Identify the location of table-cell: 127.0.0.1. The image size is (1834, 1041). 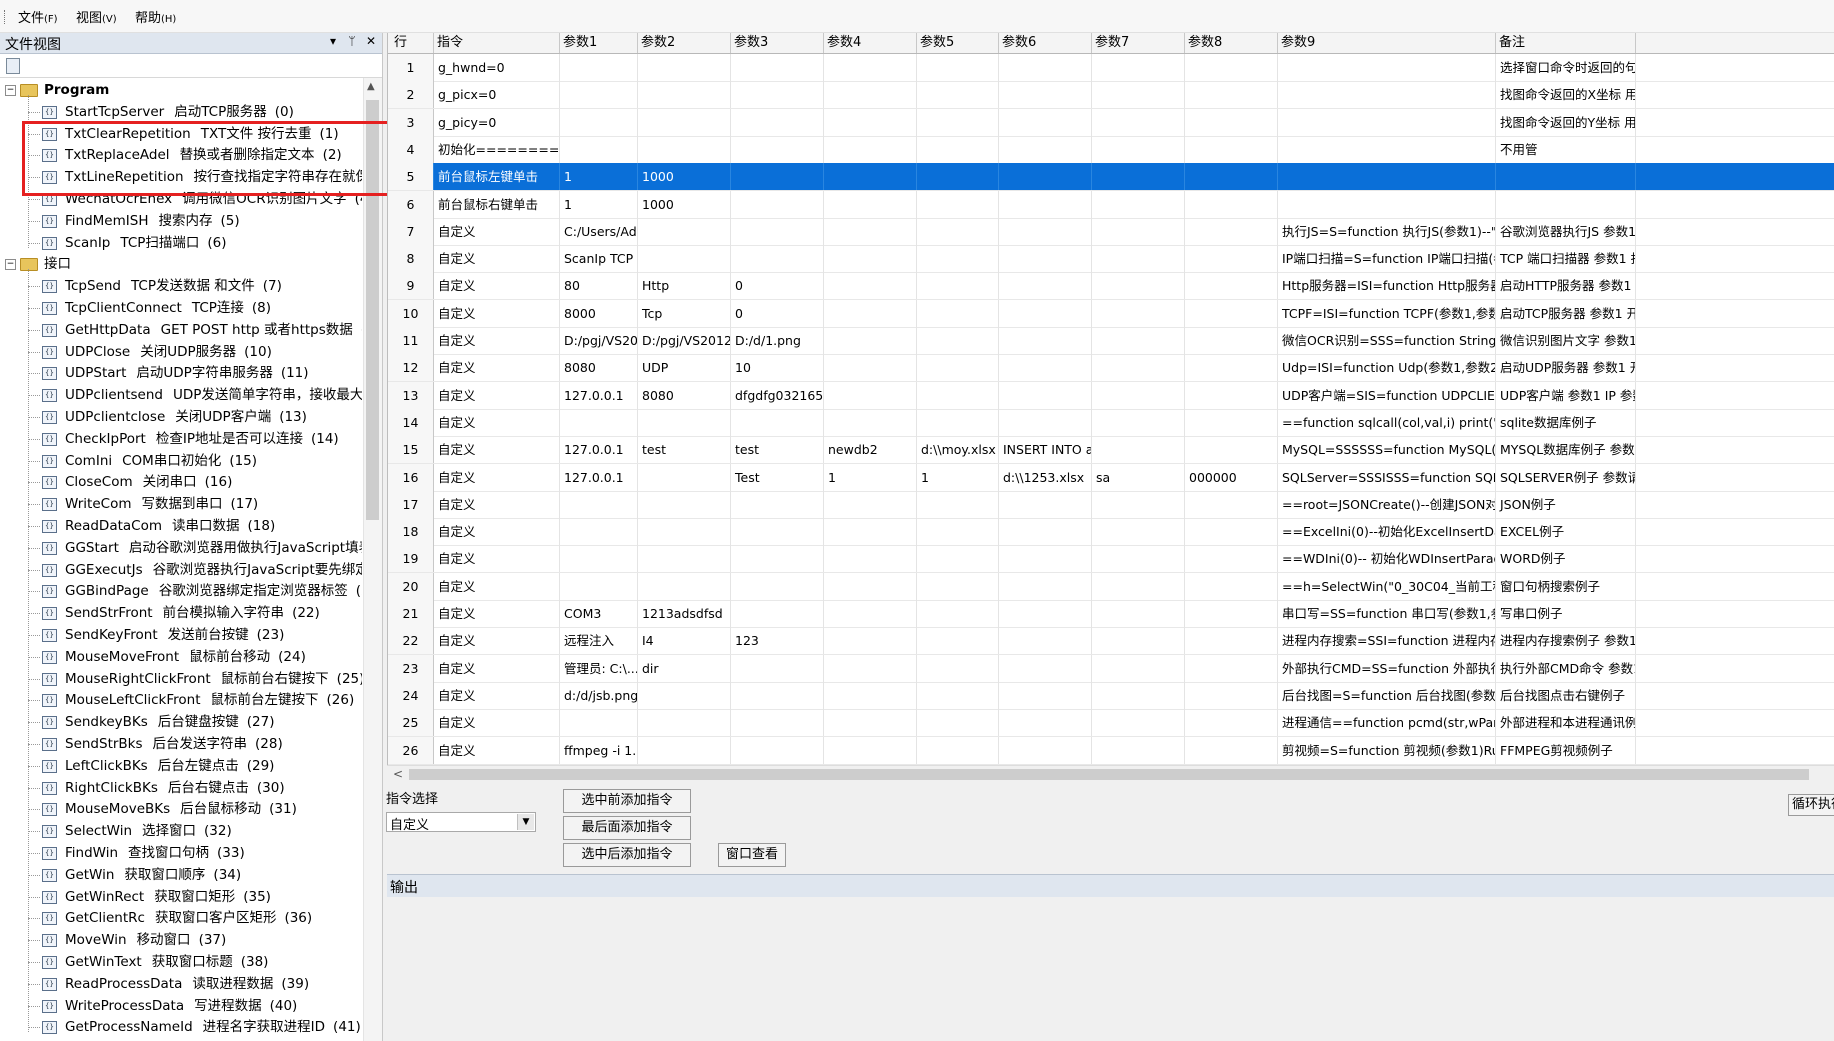
(599, 477).